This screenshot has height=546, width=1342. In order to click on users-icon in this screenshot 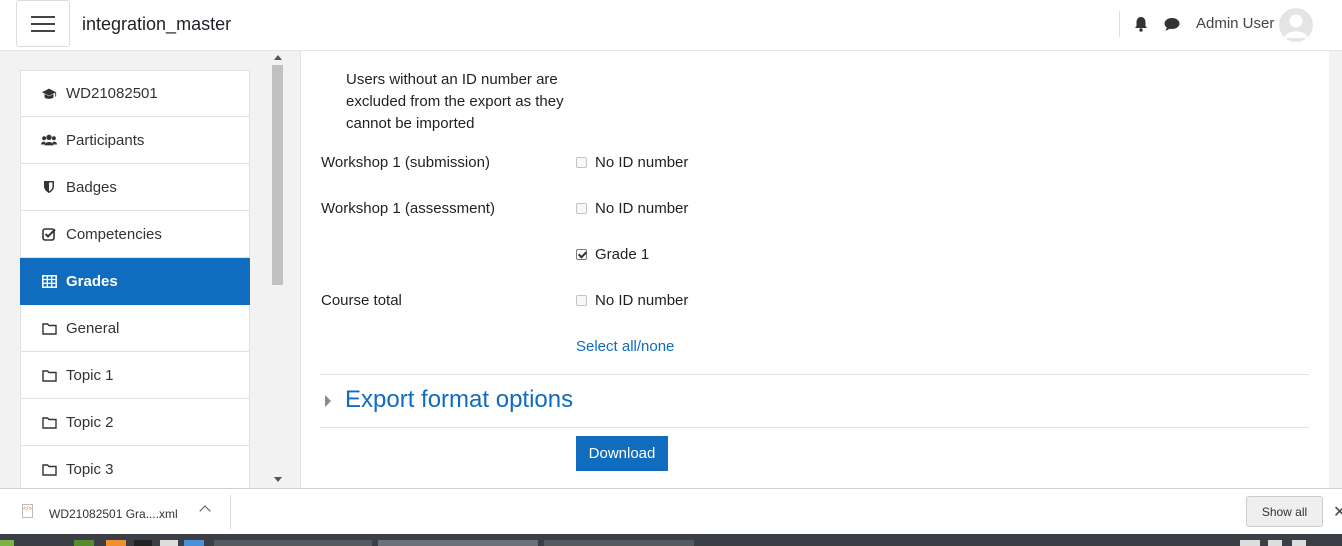, I will do `click(49, 140)`.